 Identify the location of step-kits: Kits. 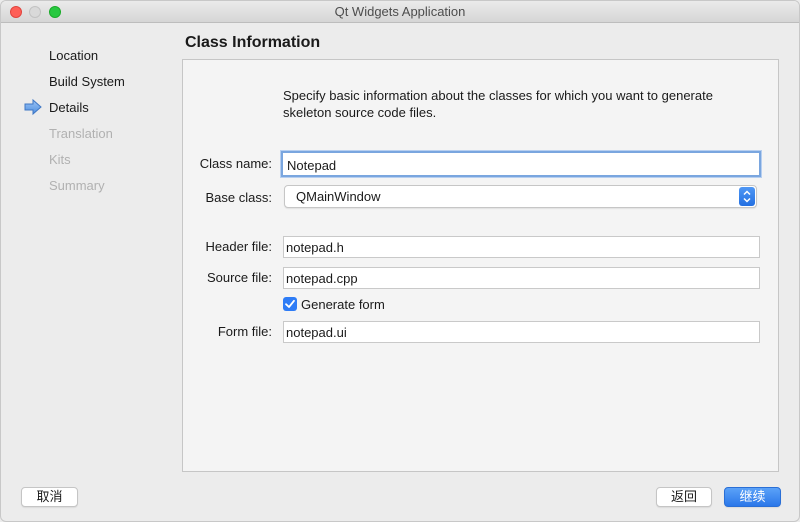
(60, 159).